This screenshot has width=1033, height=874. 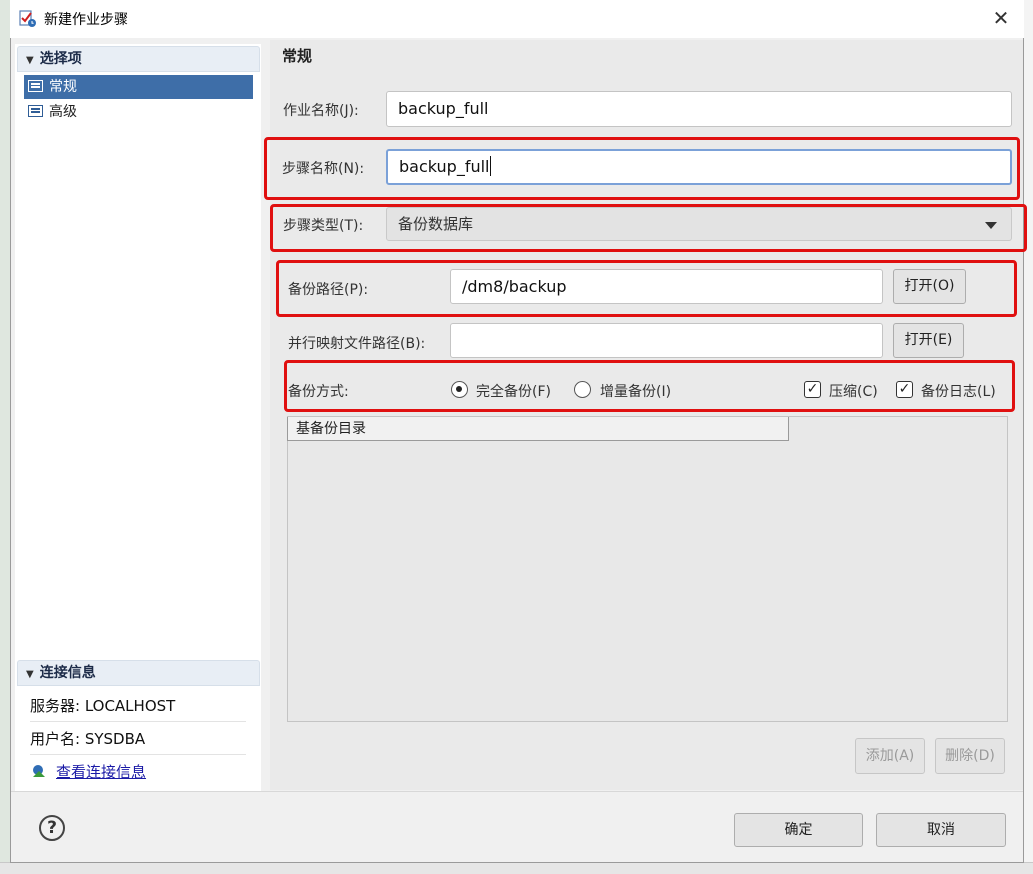 I want to click on title-bar, so click(x=517, y=19).